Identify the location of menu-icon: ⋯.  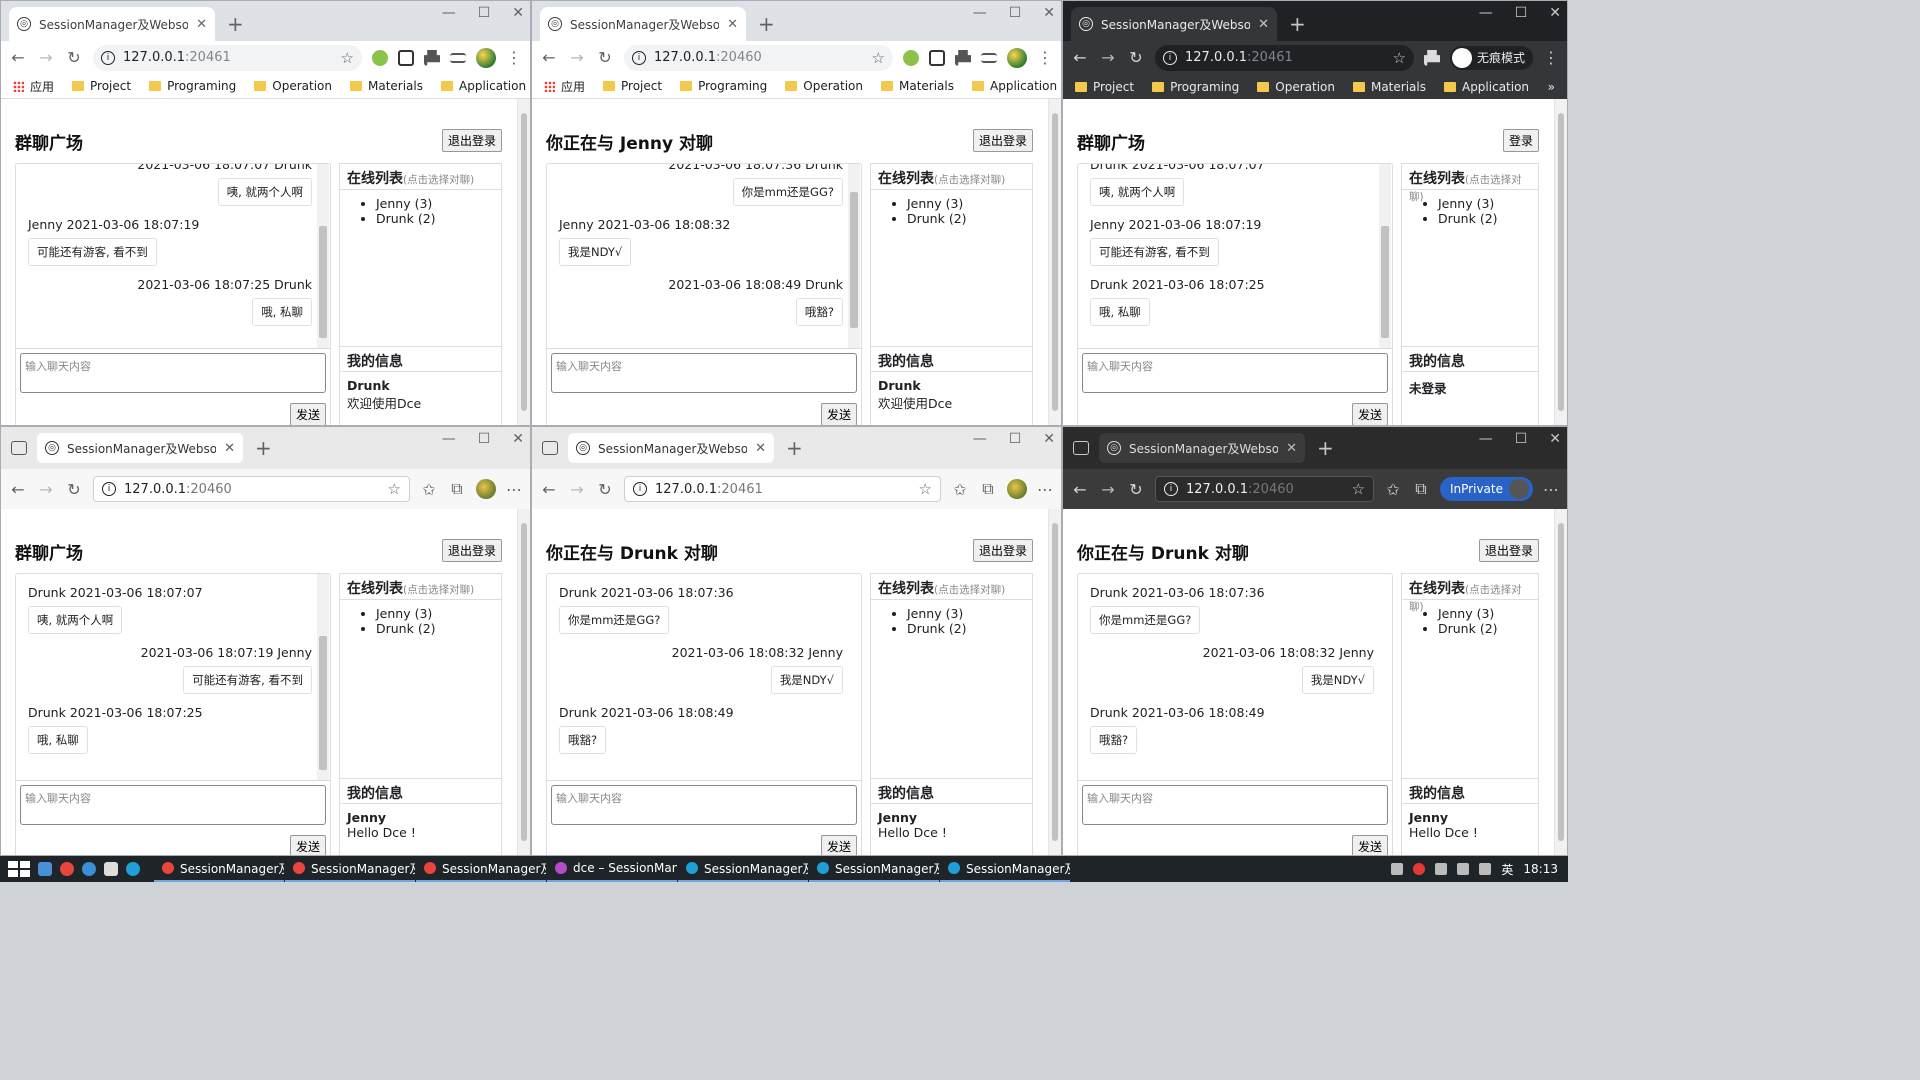
(1551, 489).